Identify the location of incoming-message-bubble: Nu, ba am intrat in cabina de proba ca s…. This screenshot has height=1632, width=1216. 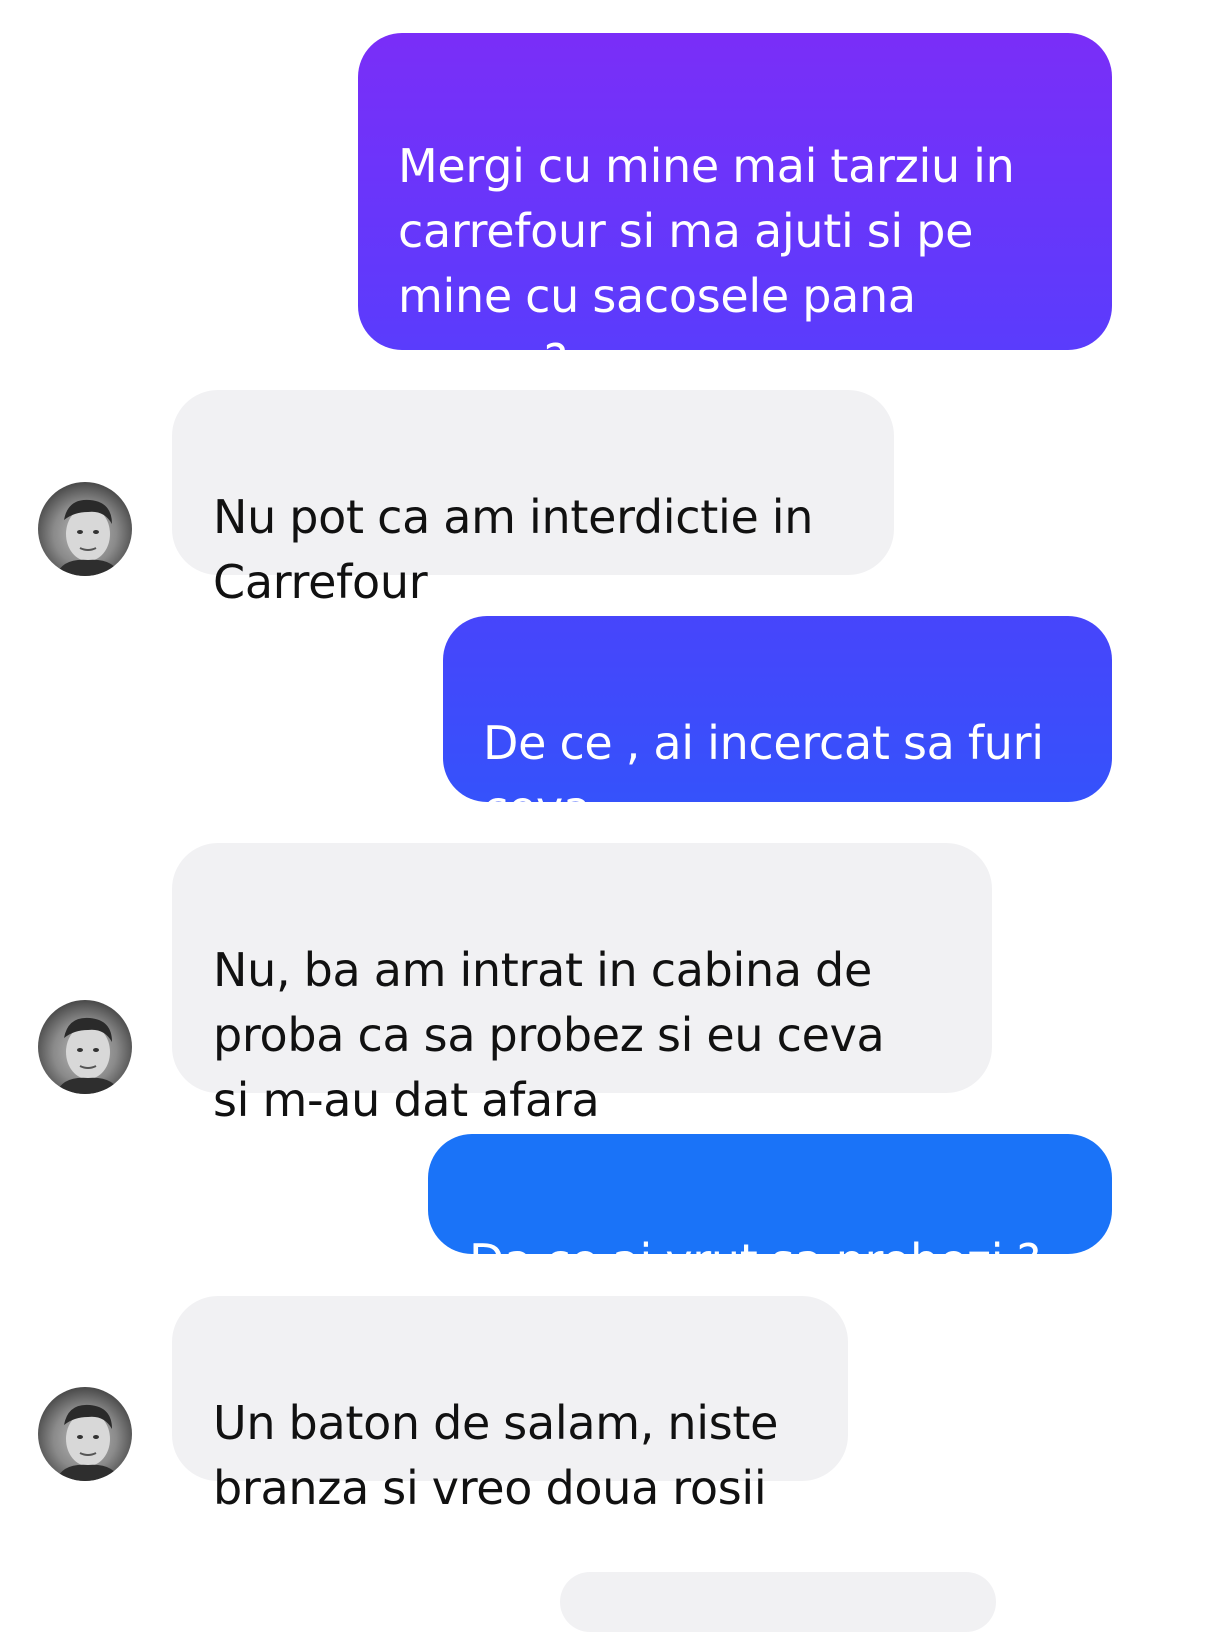
(582, 985).